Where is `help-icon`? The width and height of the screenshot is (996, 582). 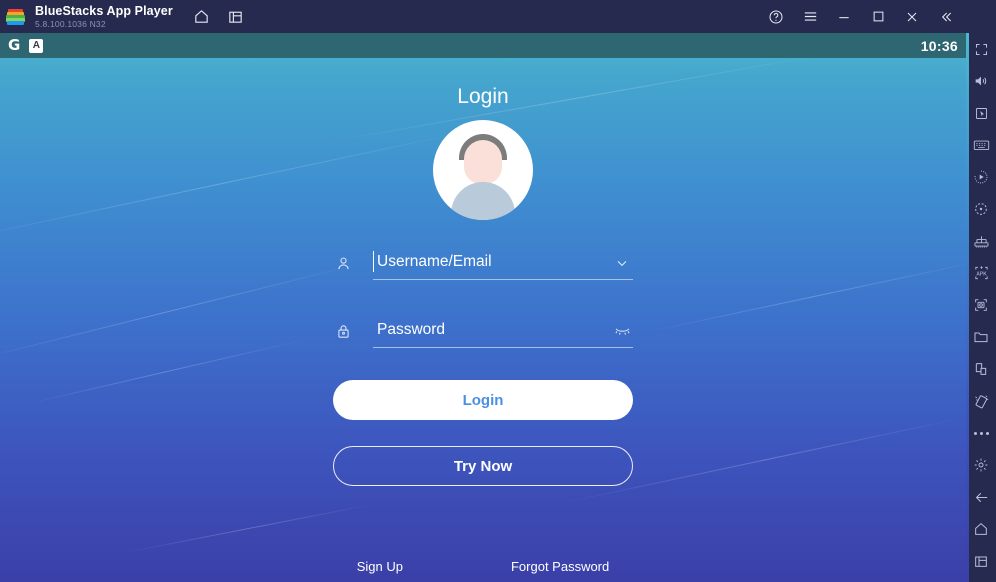
help-icon is located at coordinates (776, 17).